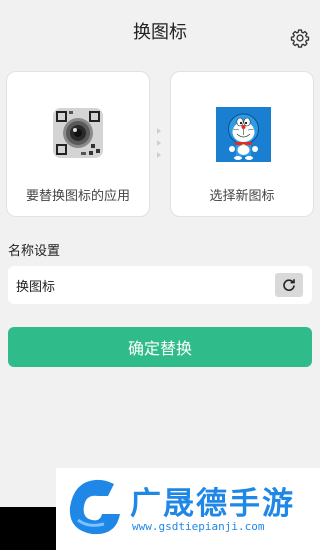 The image size is (320, 550). I want to click on gear-icon, so click(300, 38).